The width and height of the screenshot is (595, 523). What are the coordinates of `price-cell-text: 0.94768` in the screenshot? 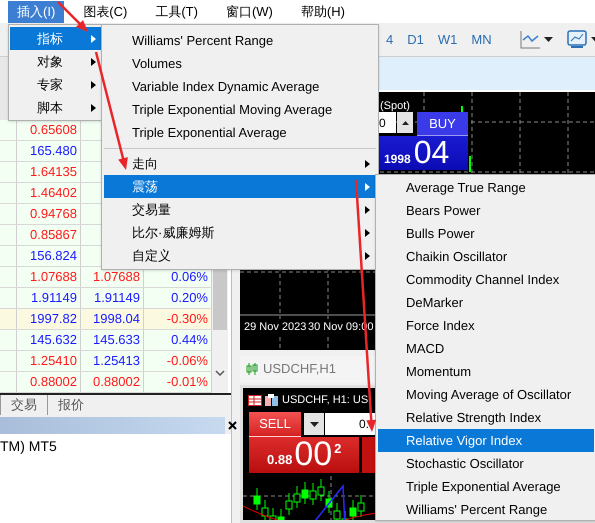 It's located at (53, 214).